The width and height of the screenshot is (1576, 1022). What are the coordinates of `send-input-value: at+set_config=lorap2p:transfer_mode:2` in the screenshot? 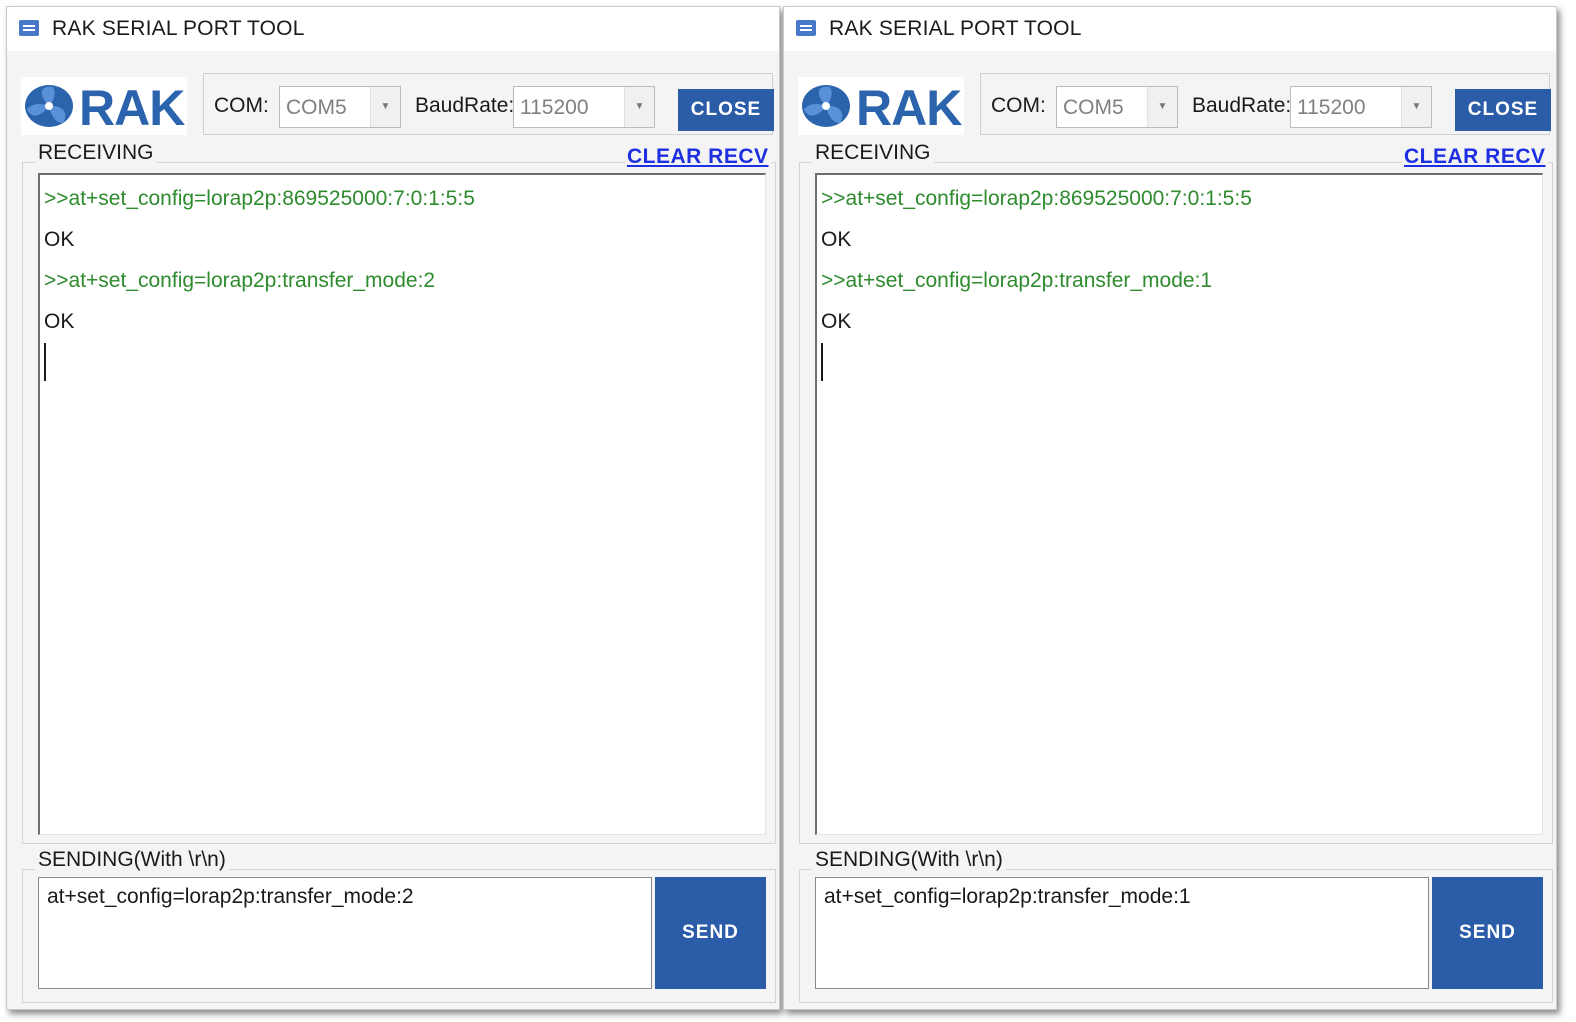 It's located at (230, 896).